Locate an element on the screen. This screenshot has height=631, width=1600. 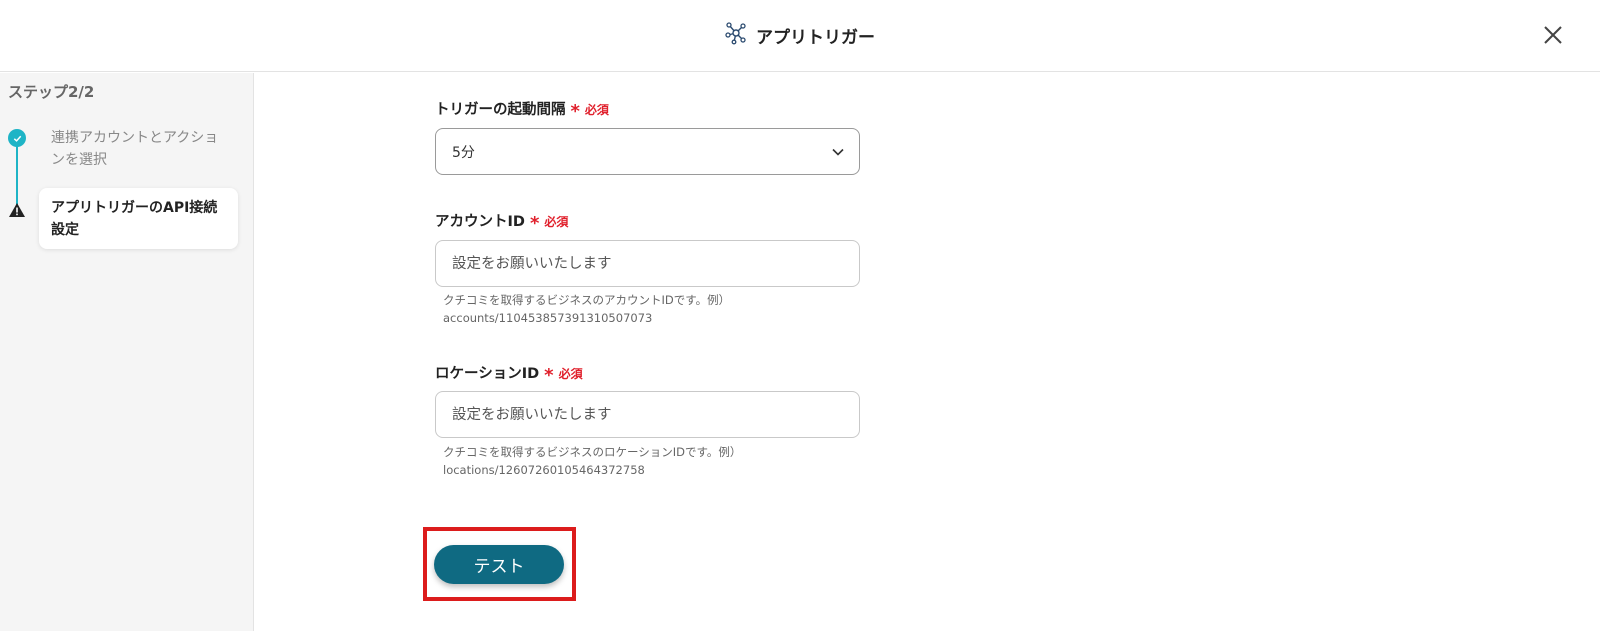
warning-icon is located at coordinates (17, 210).